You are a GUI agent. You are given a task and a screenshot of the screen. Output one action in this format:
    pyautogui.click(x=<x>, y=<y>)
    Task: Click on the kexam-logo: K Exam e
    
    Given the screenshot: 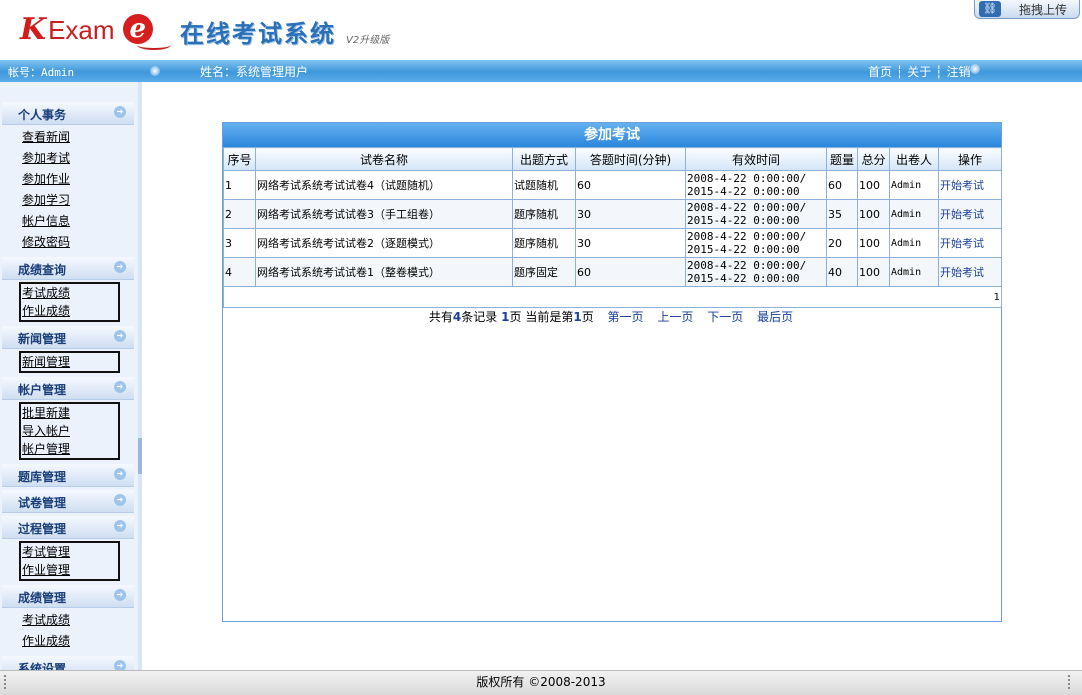 What is the action you would take?
    pyautogui.click(x=95, y=30)
    